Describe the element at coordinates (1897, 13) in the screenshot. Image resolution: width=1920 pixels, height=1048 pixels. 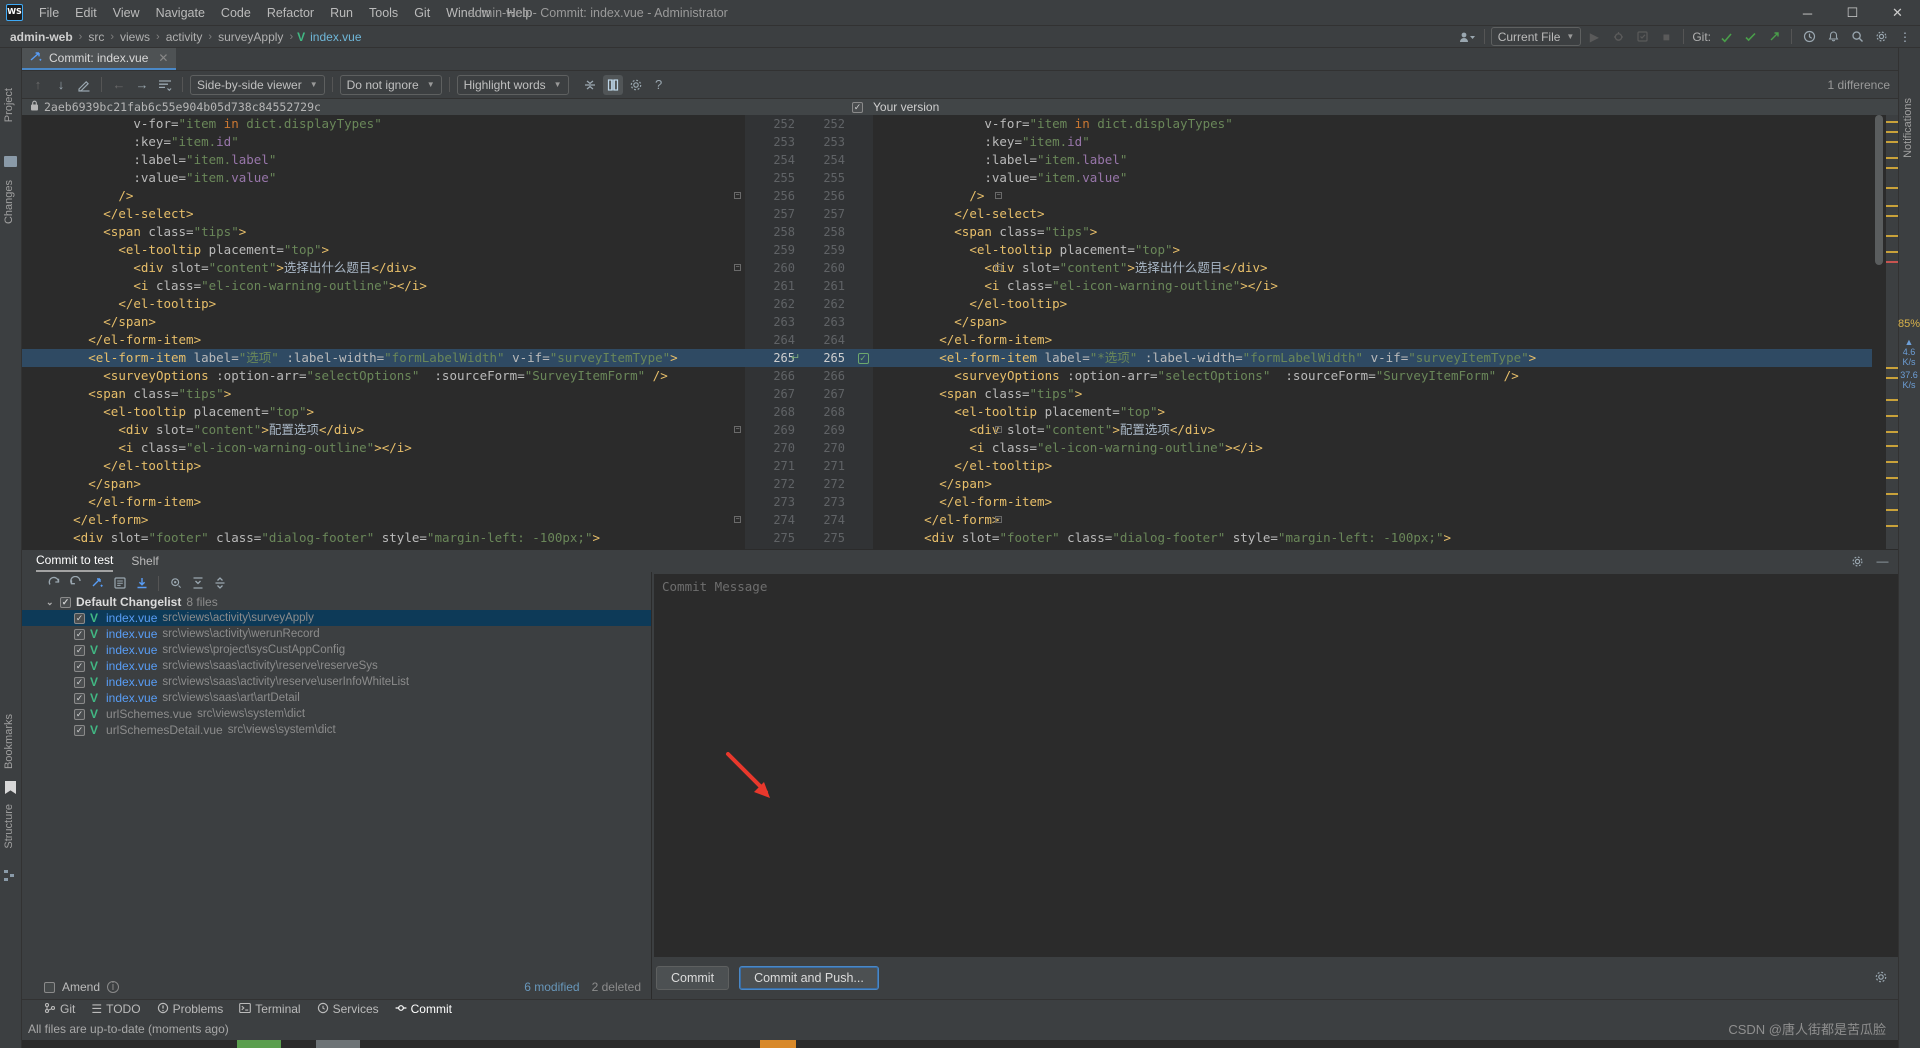
I see `close-button: ✕` at that location.